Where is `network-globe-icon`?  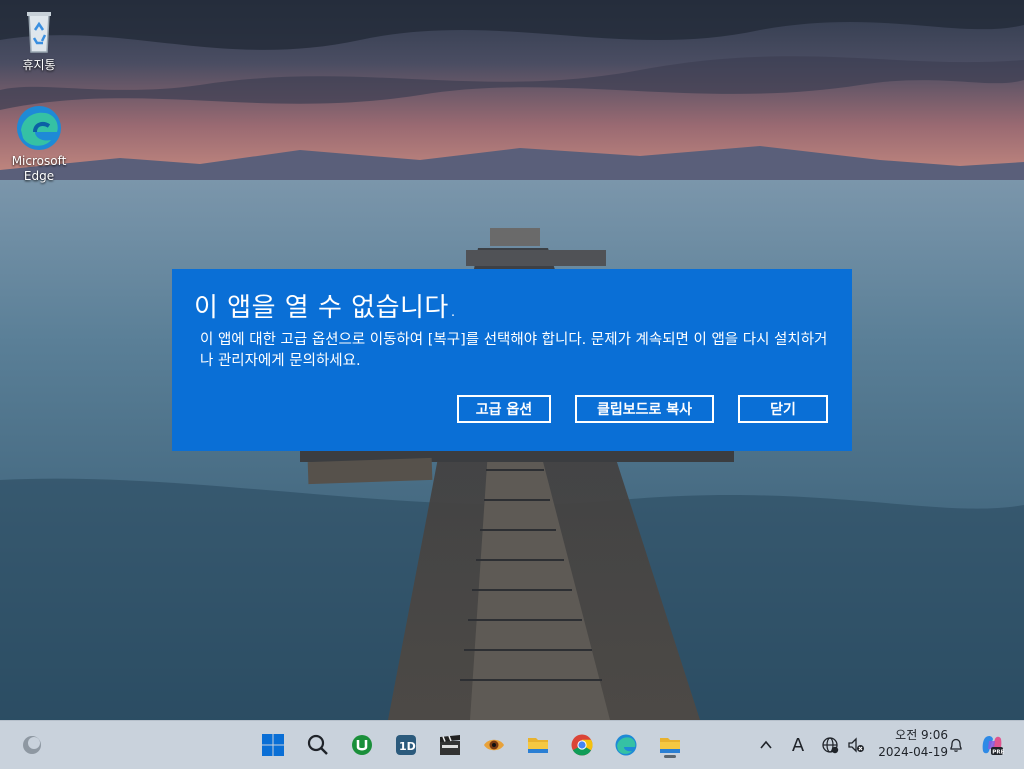 network-globe-icon is located at coordinates (830, 745).